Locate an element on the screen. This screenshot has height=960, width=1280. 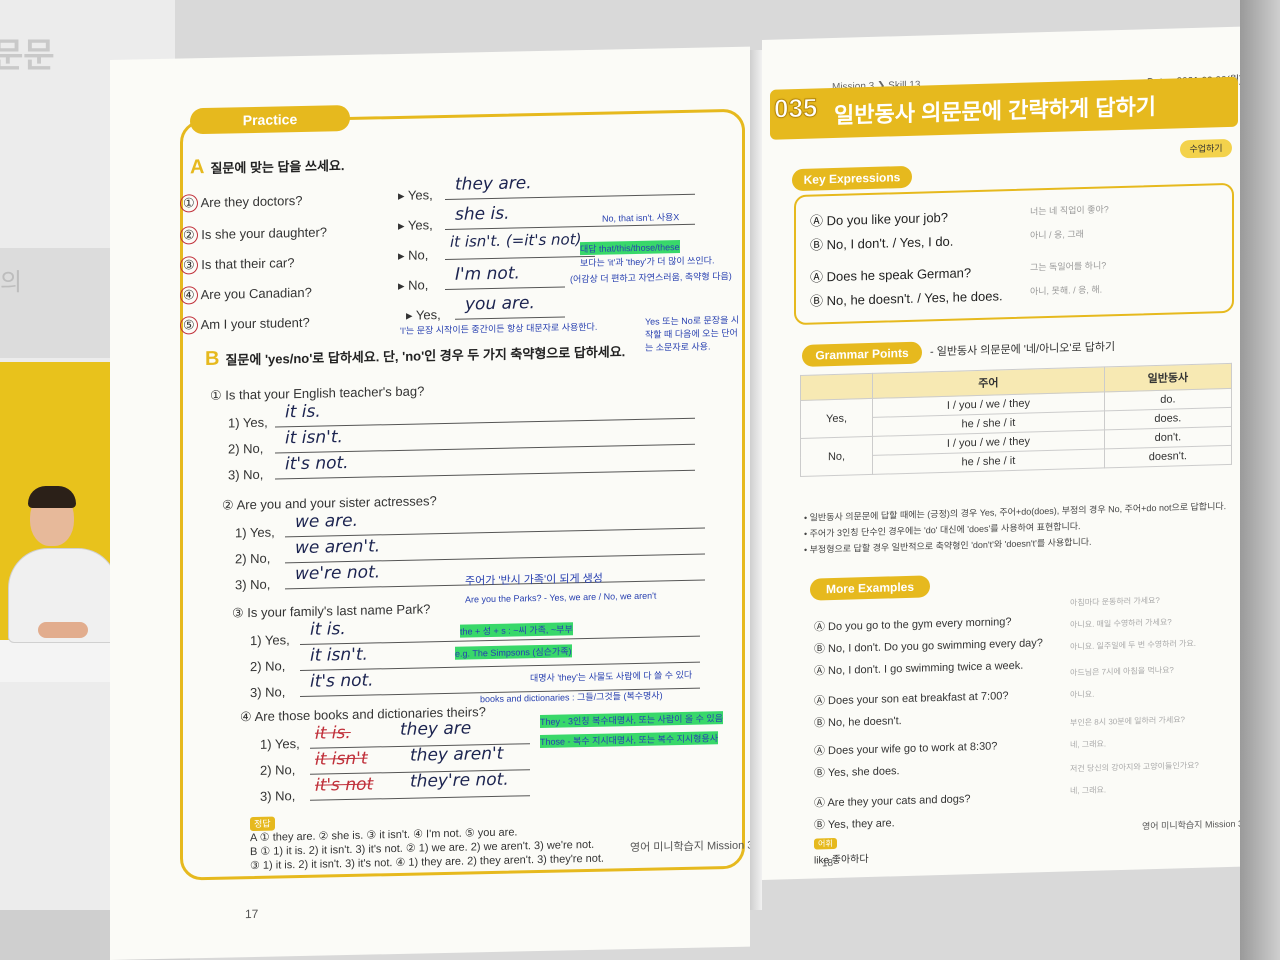
b1-answer-1: it is. is located at coordinates (303, 412).